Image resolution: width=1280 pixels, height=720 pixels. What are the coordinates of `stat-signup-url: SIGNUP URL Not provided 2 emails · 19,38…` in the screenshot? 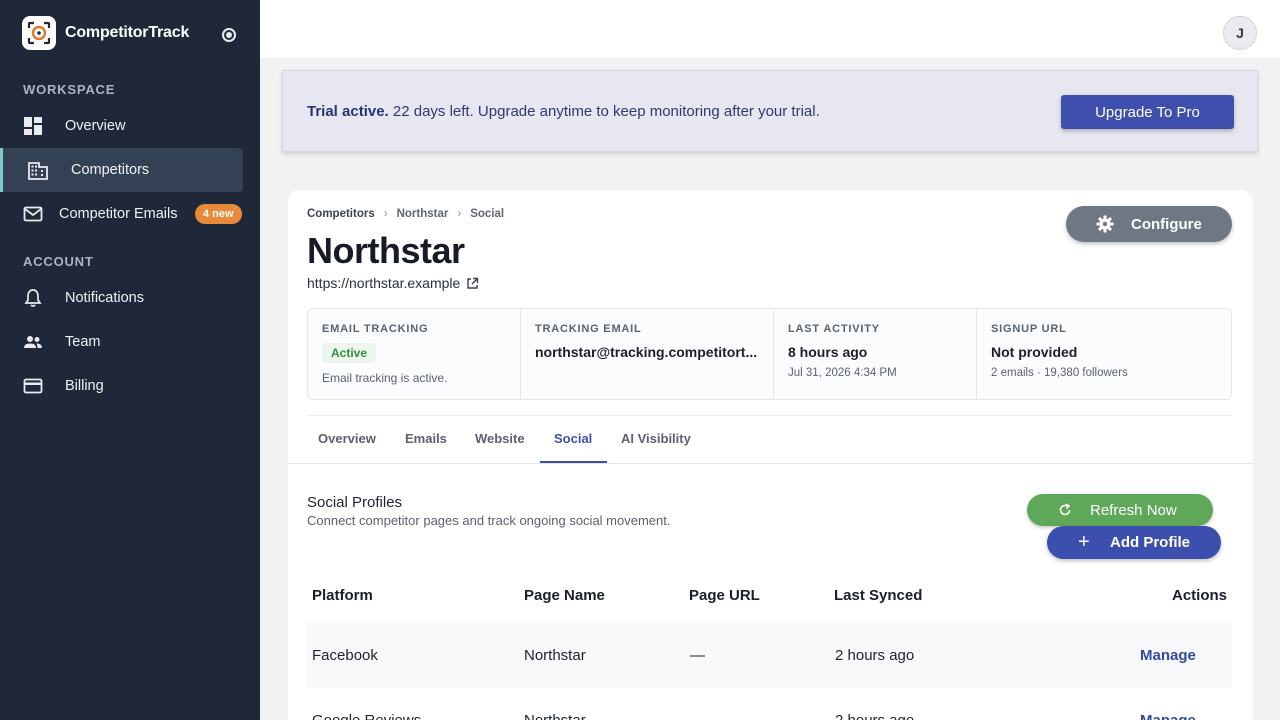 It's located at (1104, 354).